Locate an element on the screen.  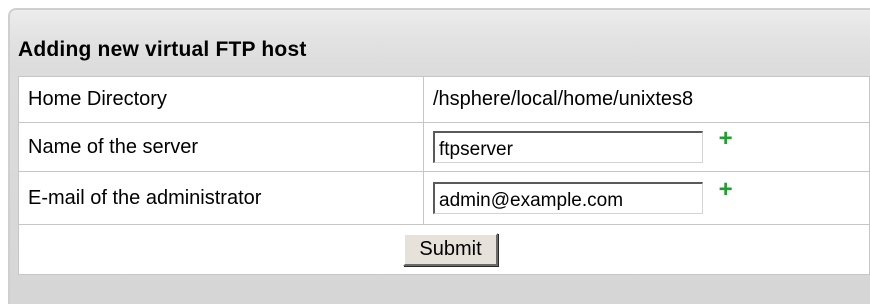
server-name-label: Name of the server is located at coordinates (221, 147).